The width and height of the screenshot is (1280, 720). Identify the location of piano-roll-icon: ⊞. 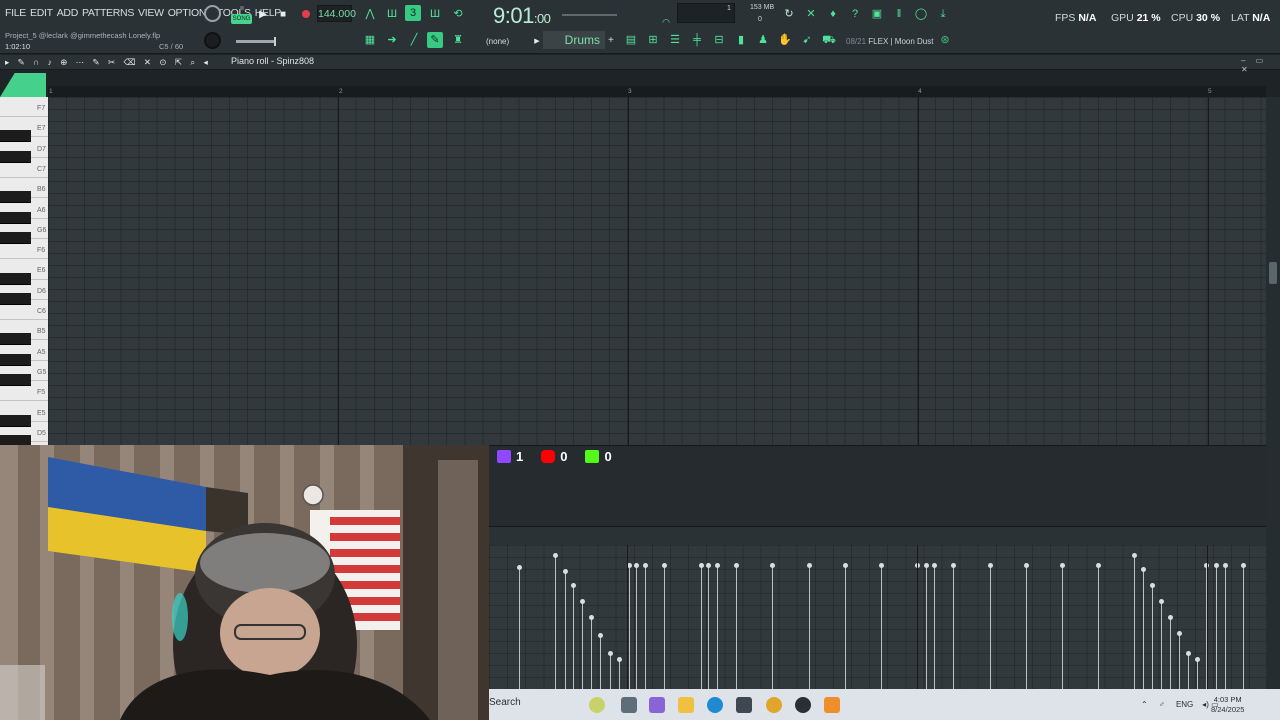
(653, 40).